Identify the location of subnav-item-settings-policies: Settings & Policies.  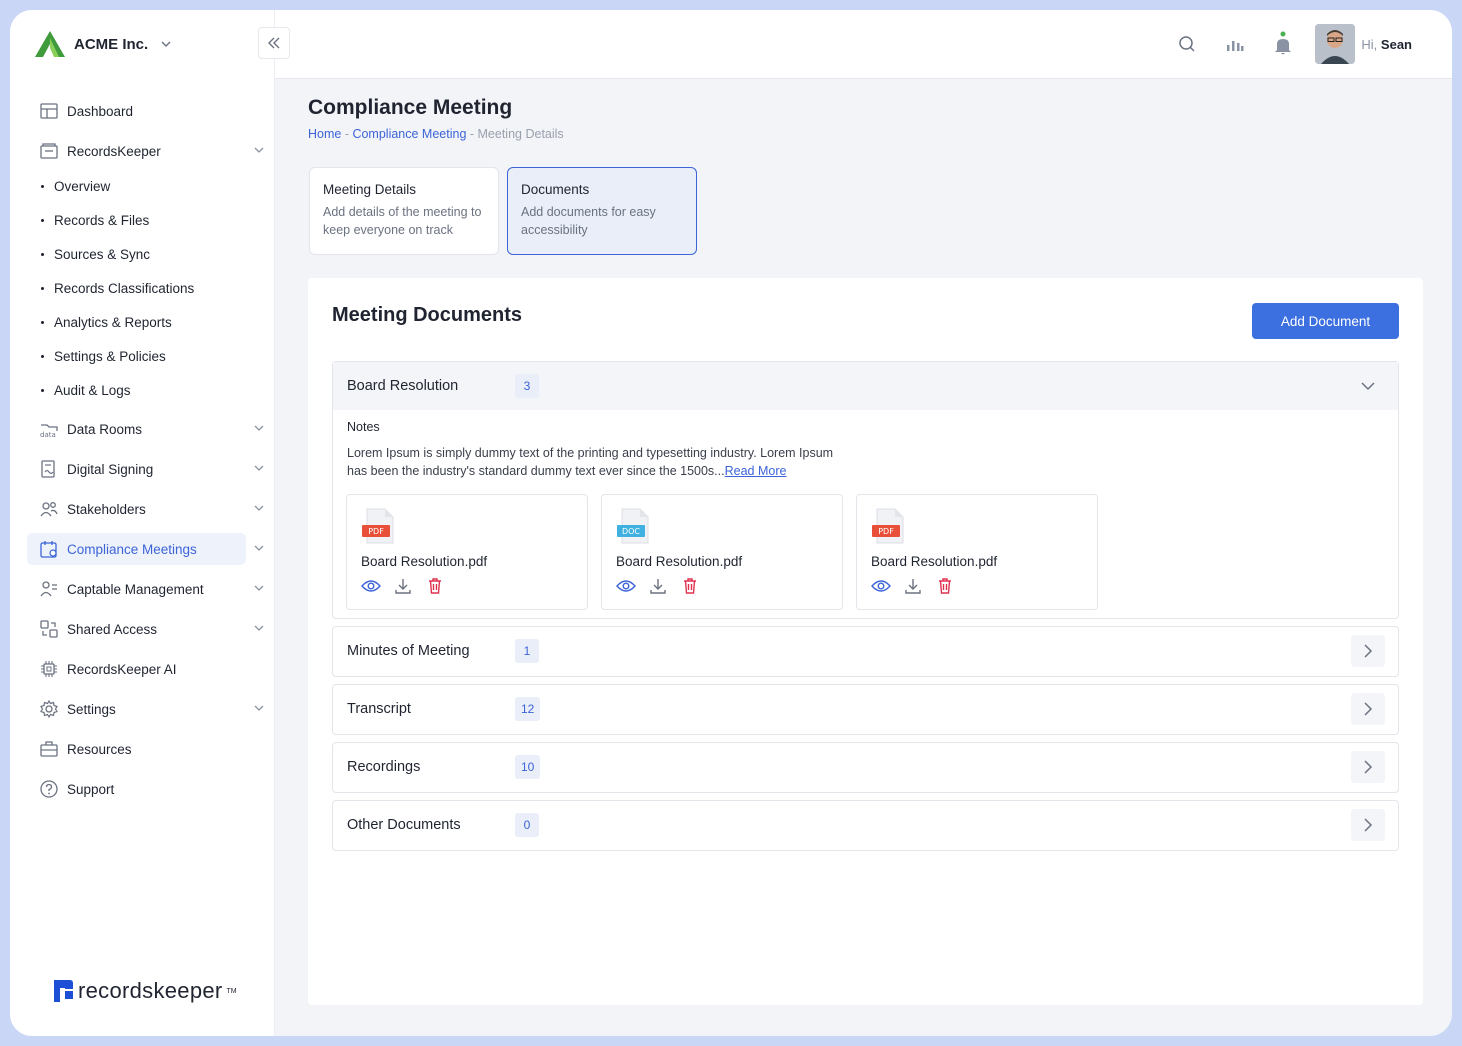
(152, 356).